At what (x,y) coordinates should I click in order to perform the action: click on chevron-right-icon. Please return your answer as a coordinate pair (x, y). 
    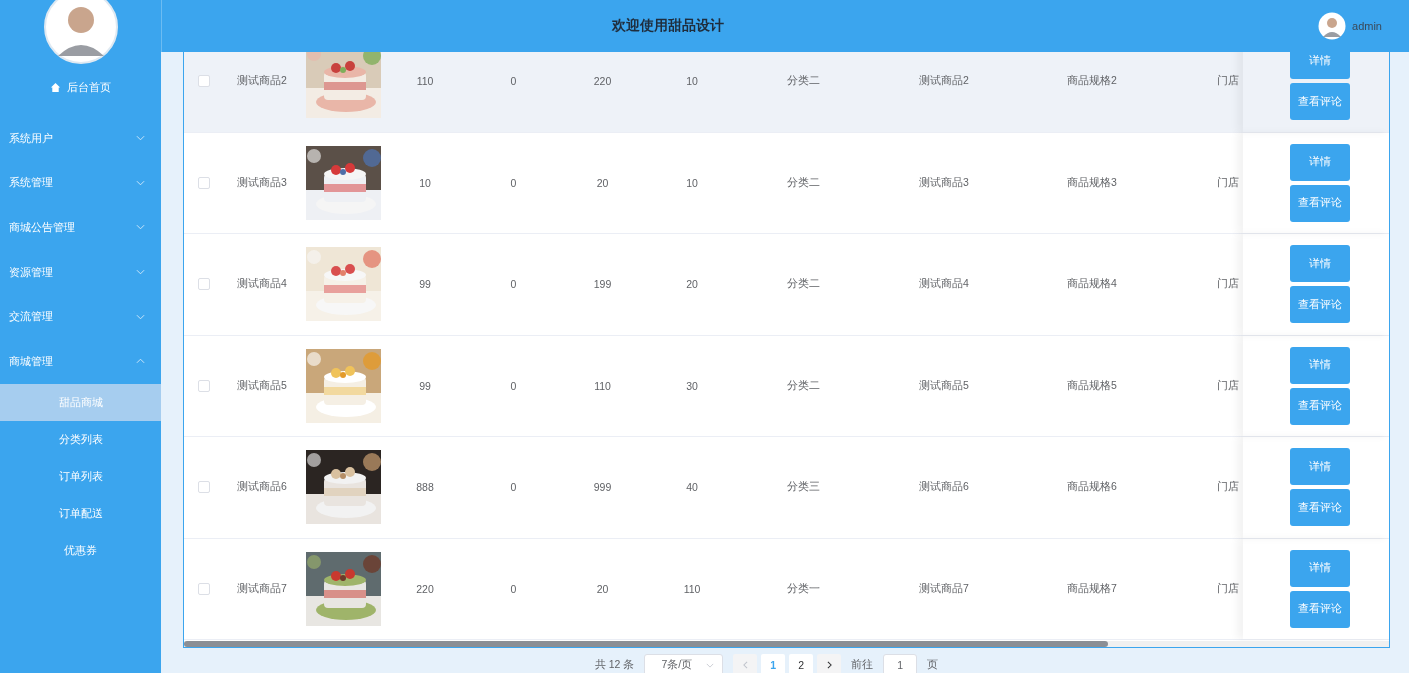
    Looking at the image, I should click on (829, 665).